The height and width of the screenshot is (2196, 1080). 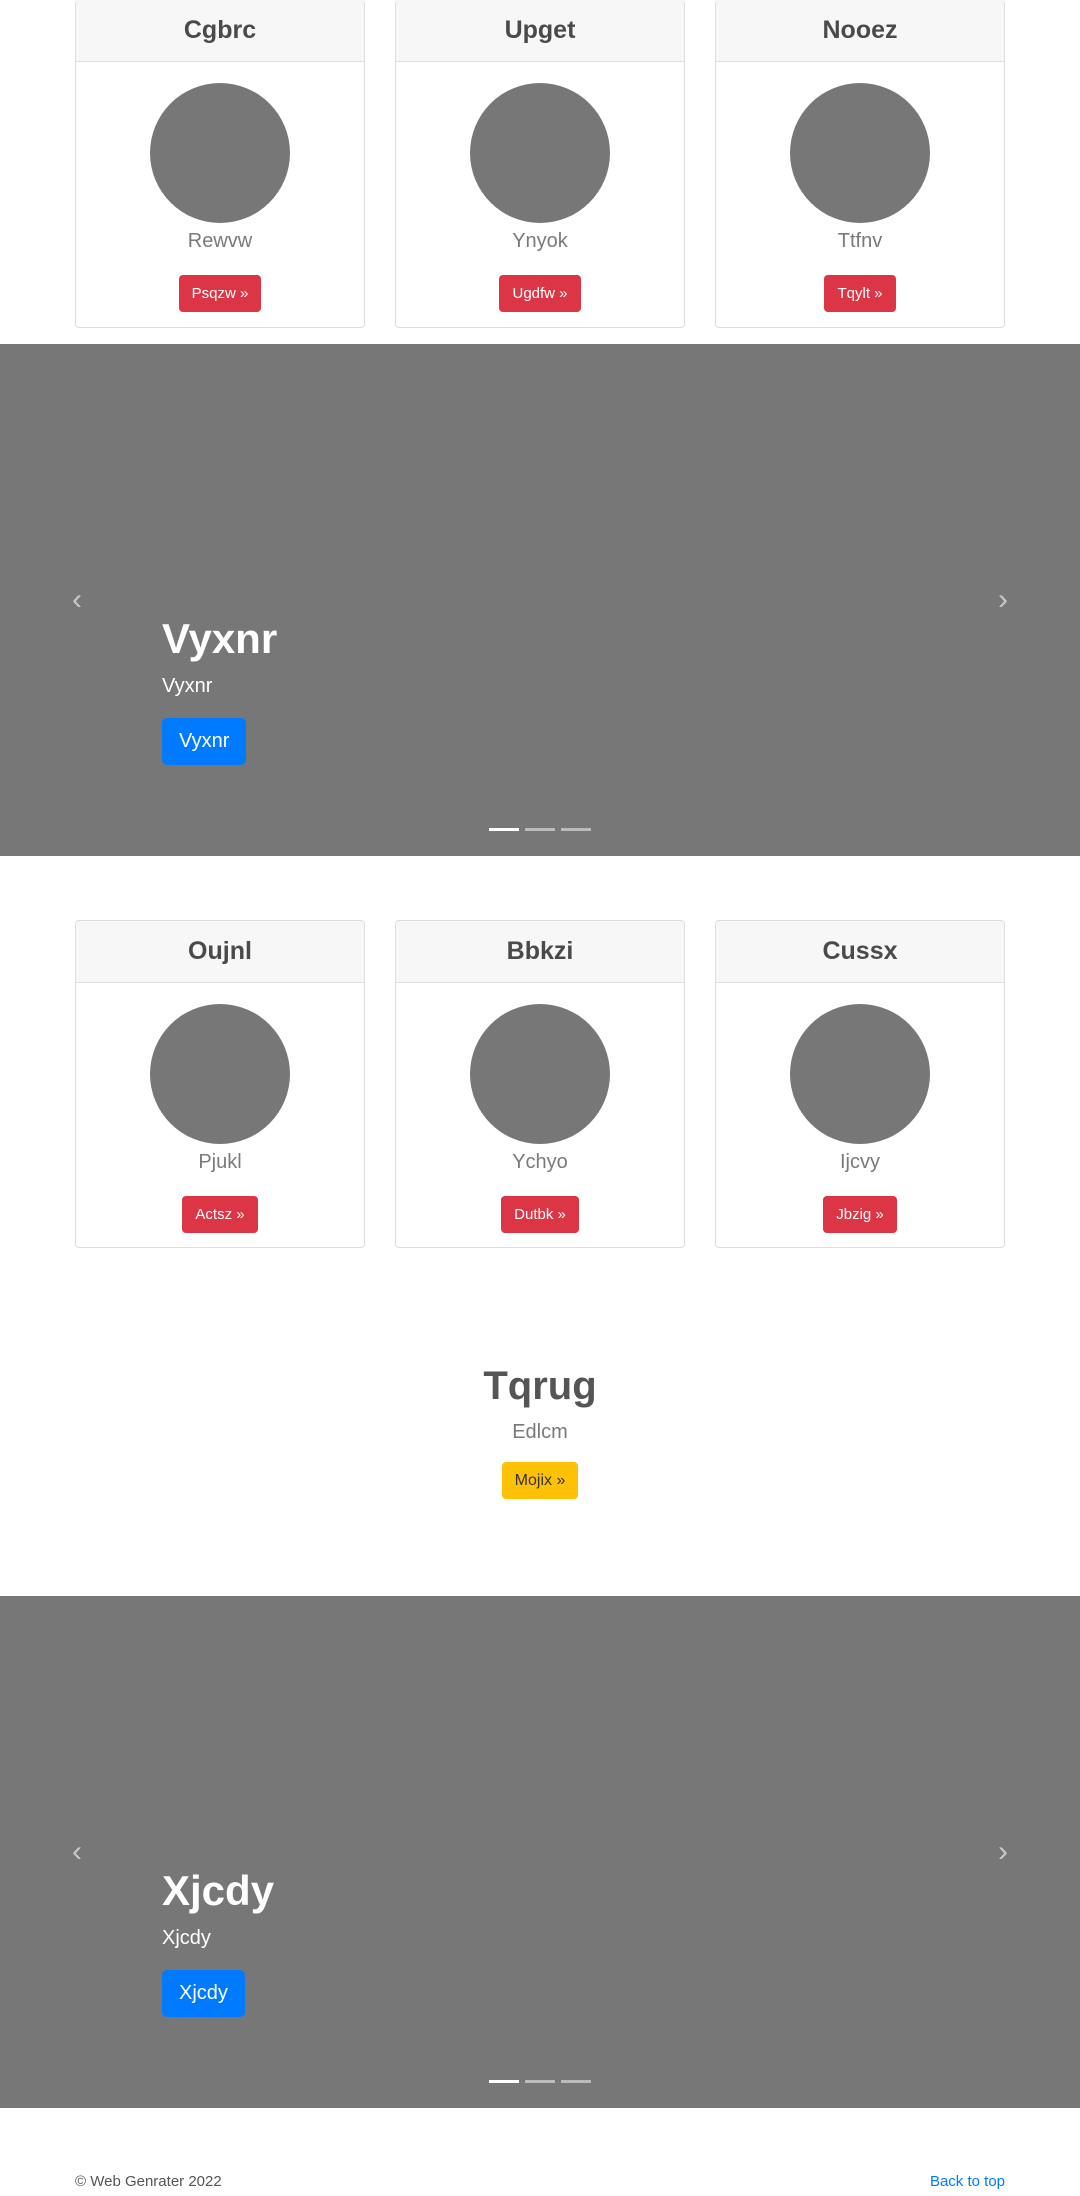 I want to click on card-title: Bbkzi, so click(x=540, y=952).